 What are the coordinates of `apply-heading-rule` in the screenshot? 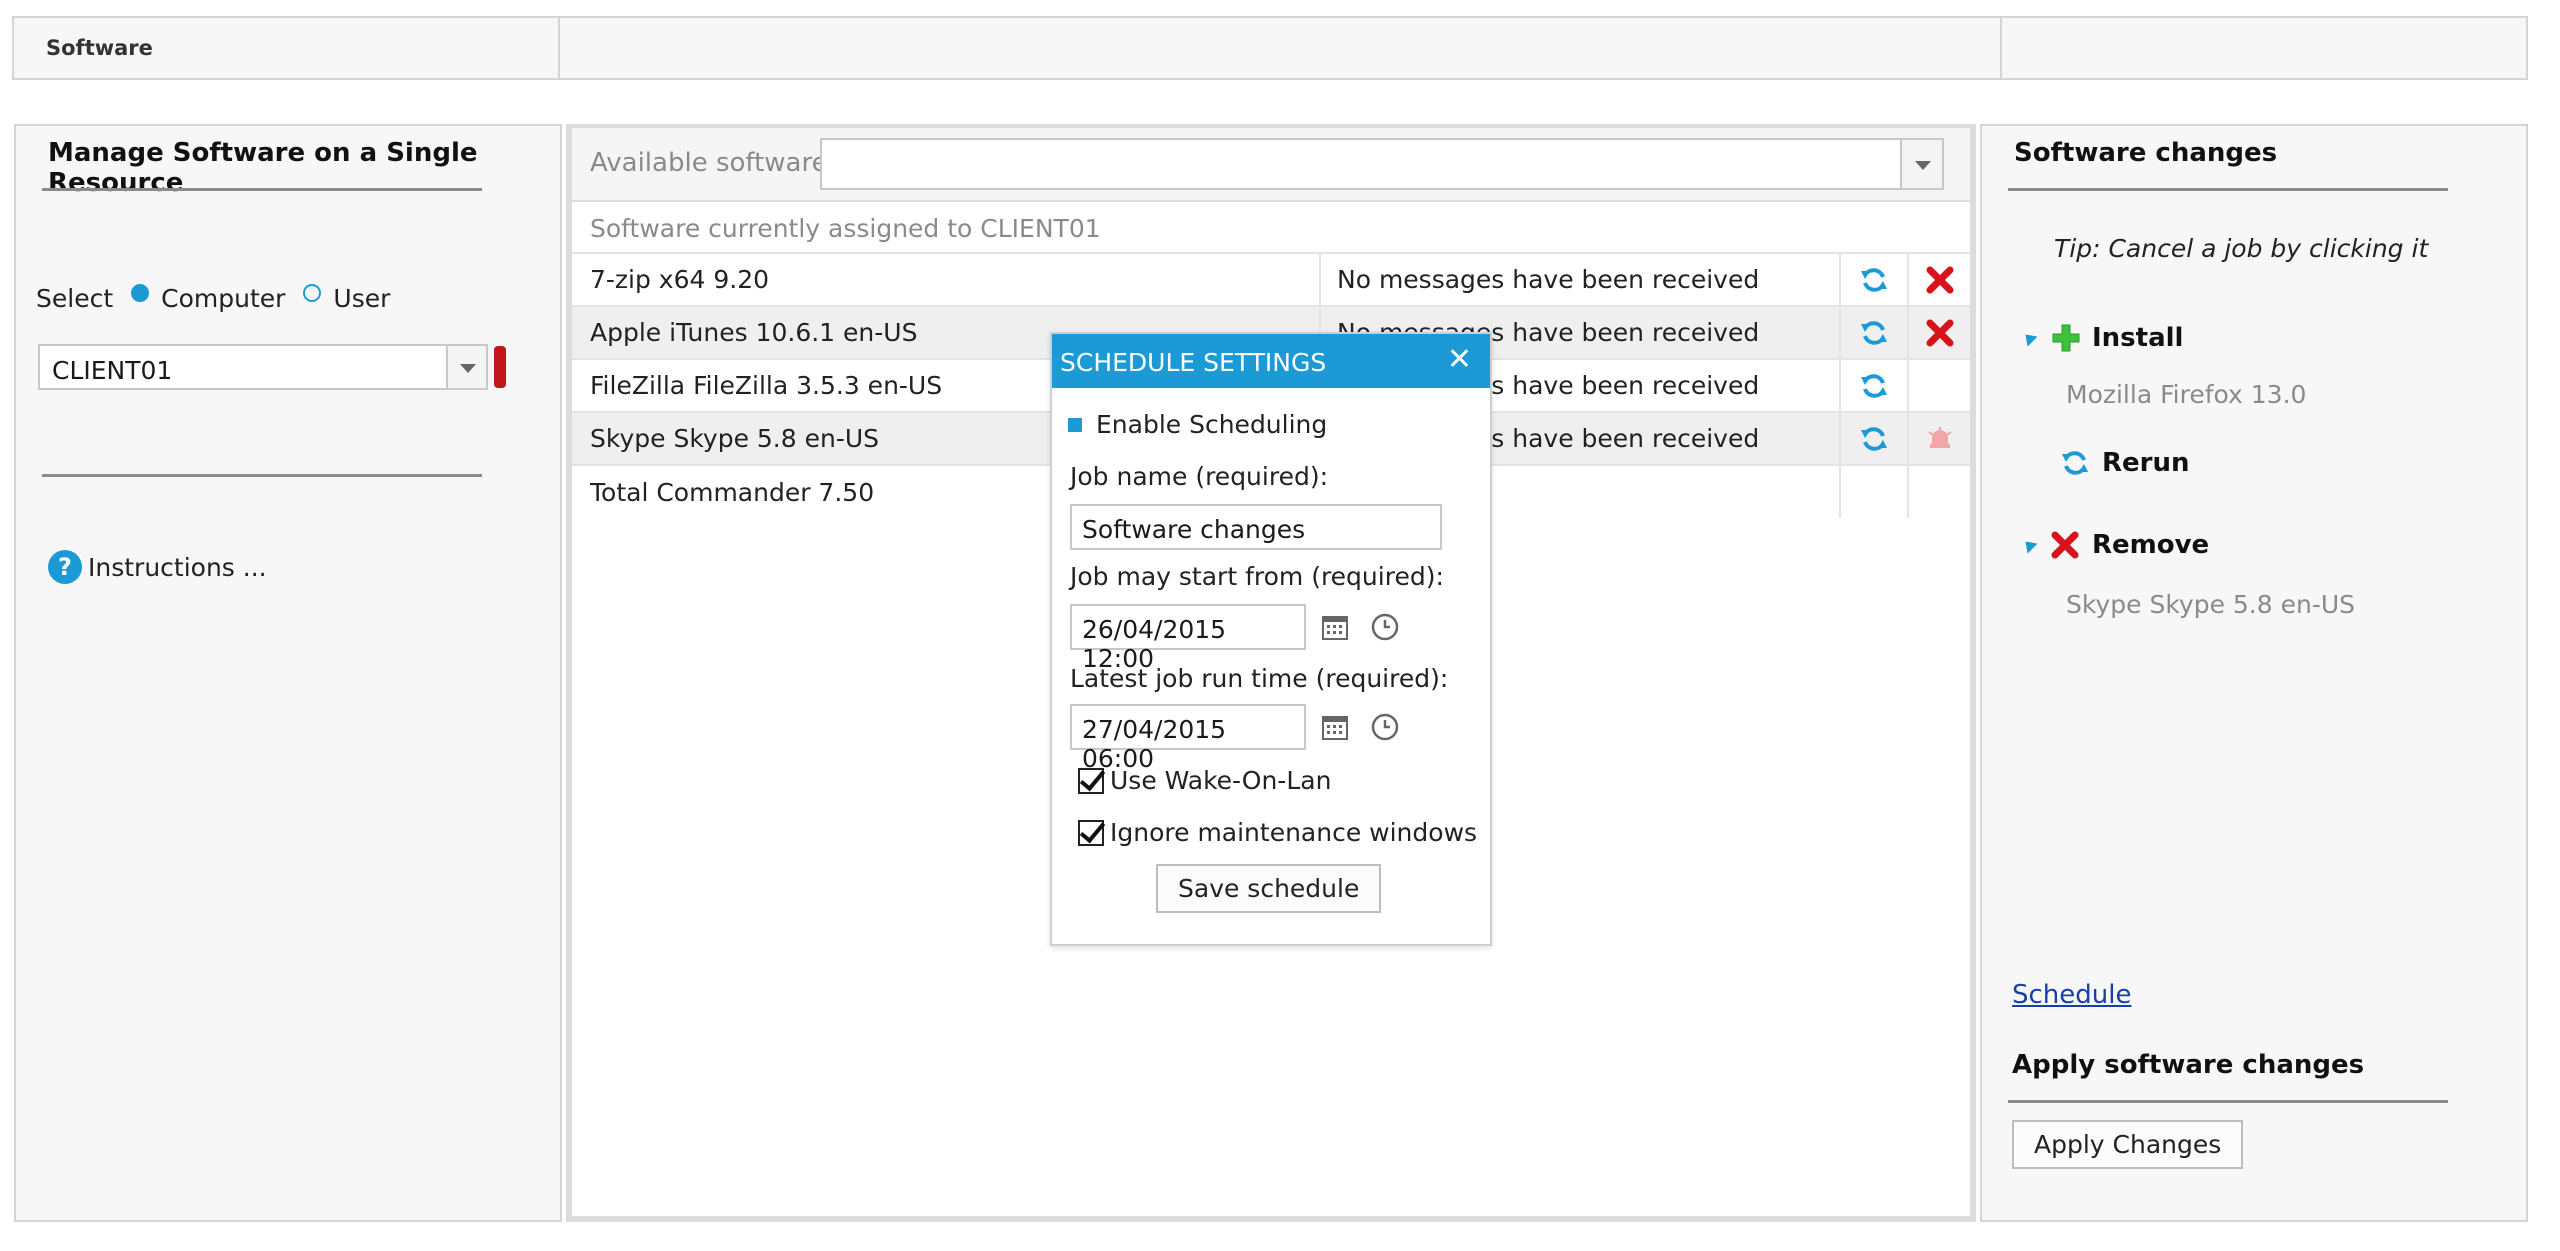 It's located at (2228, 1101).